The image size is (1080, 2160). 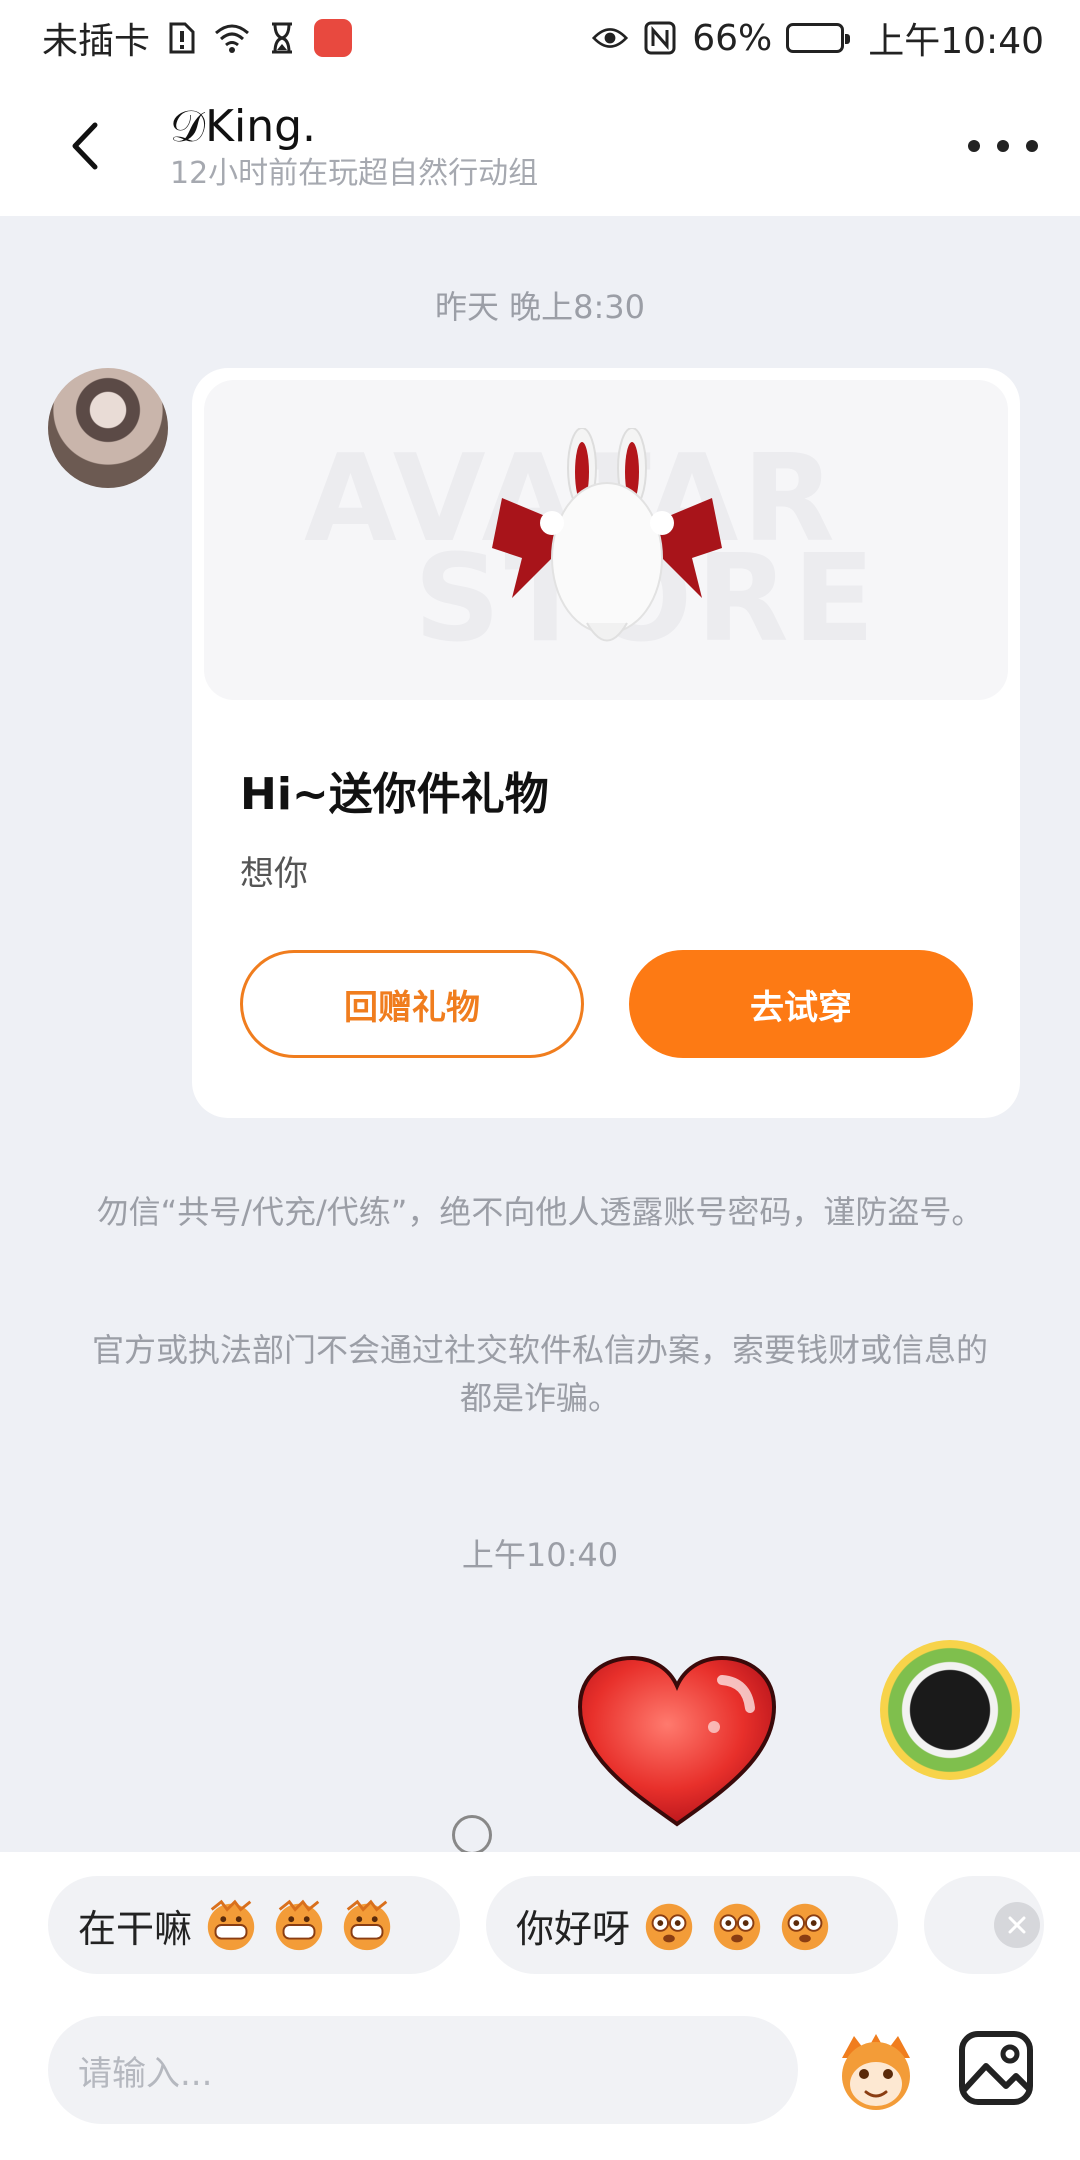 What do you see at coordinates (540, 307) in the screenshot?
I see `message-timestamp: 昨天 晚上8:30` at bounding box center [540, 307].